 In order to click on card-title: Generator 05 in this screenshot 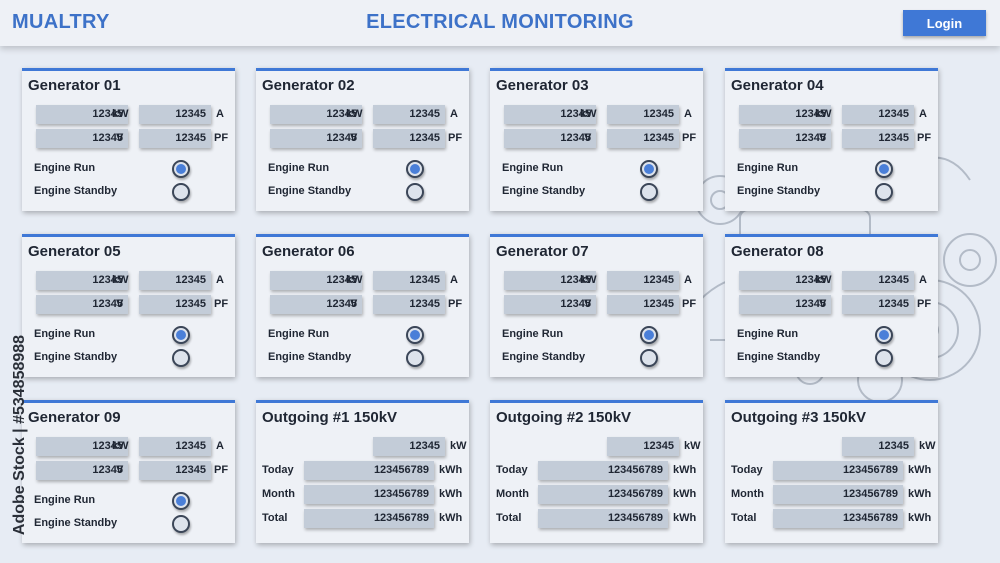, I will do `click(74, 251)`.